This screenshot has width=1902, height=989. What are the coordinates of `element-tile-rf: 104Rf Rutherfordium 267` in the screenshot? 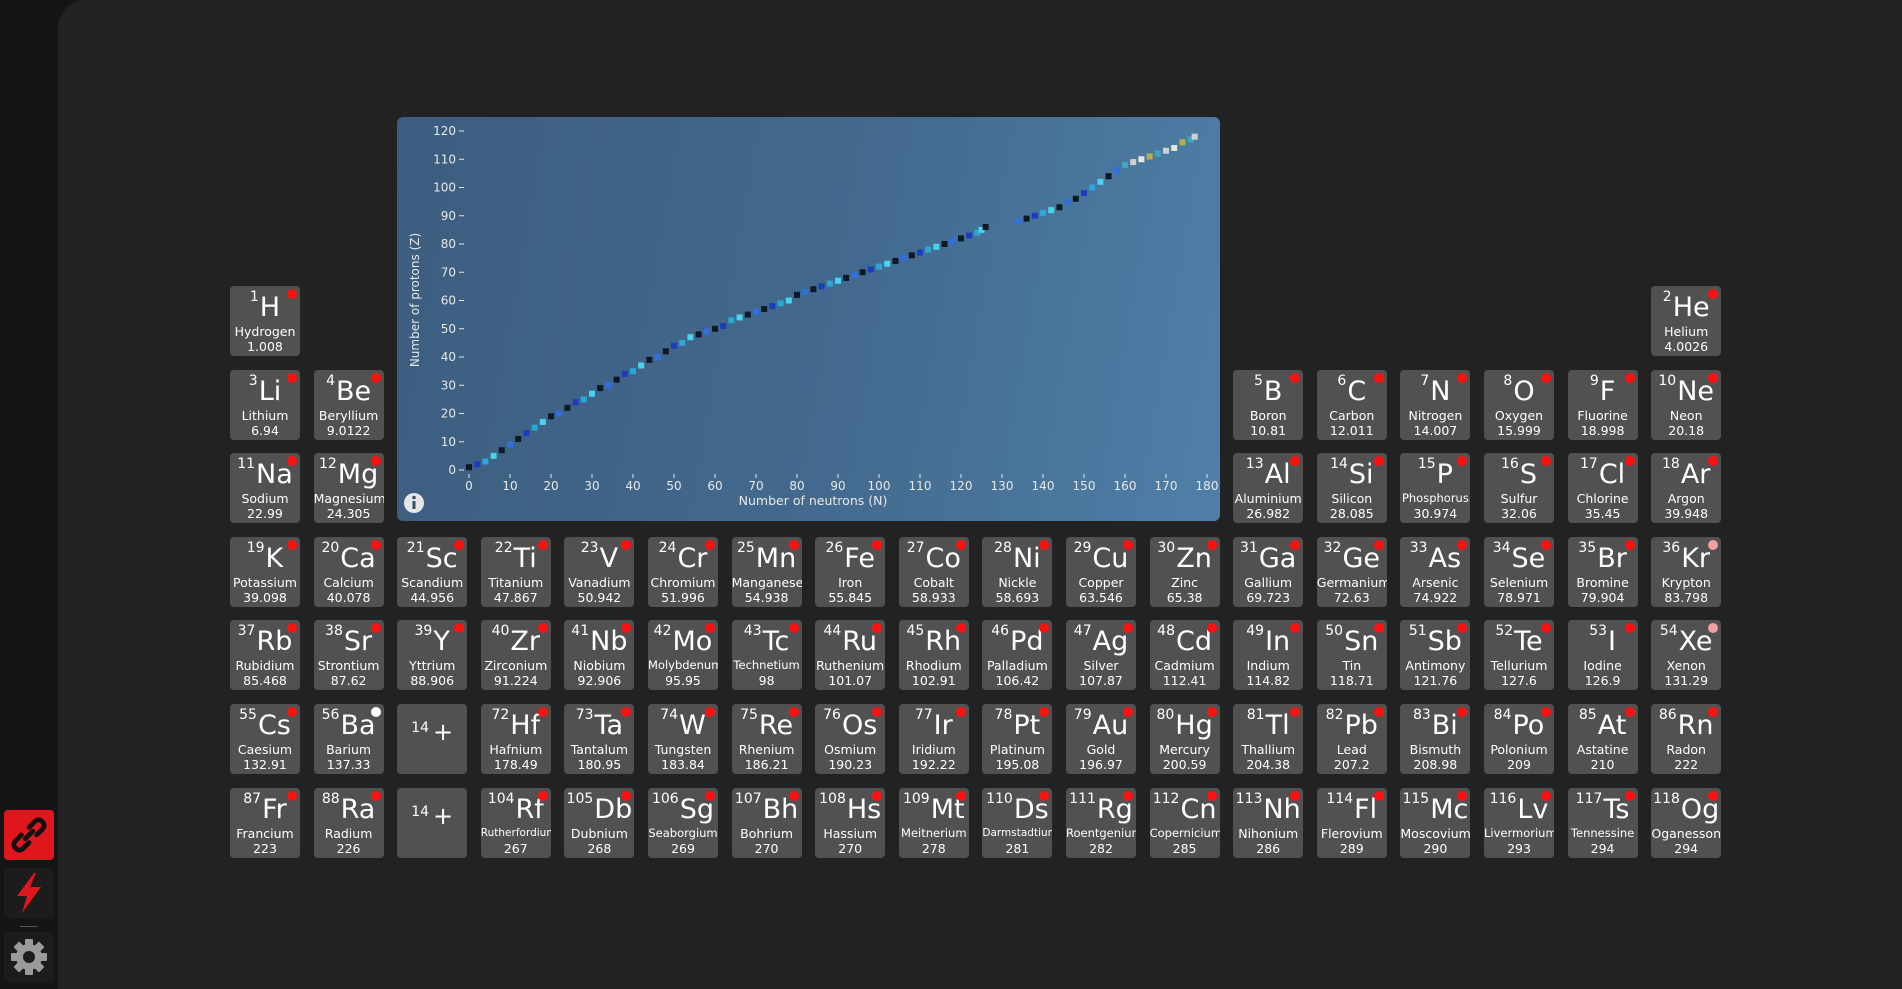 It's located at (515, 822).